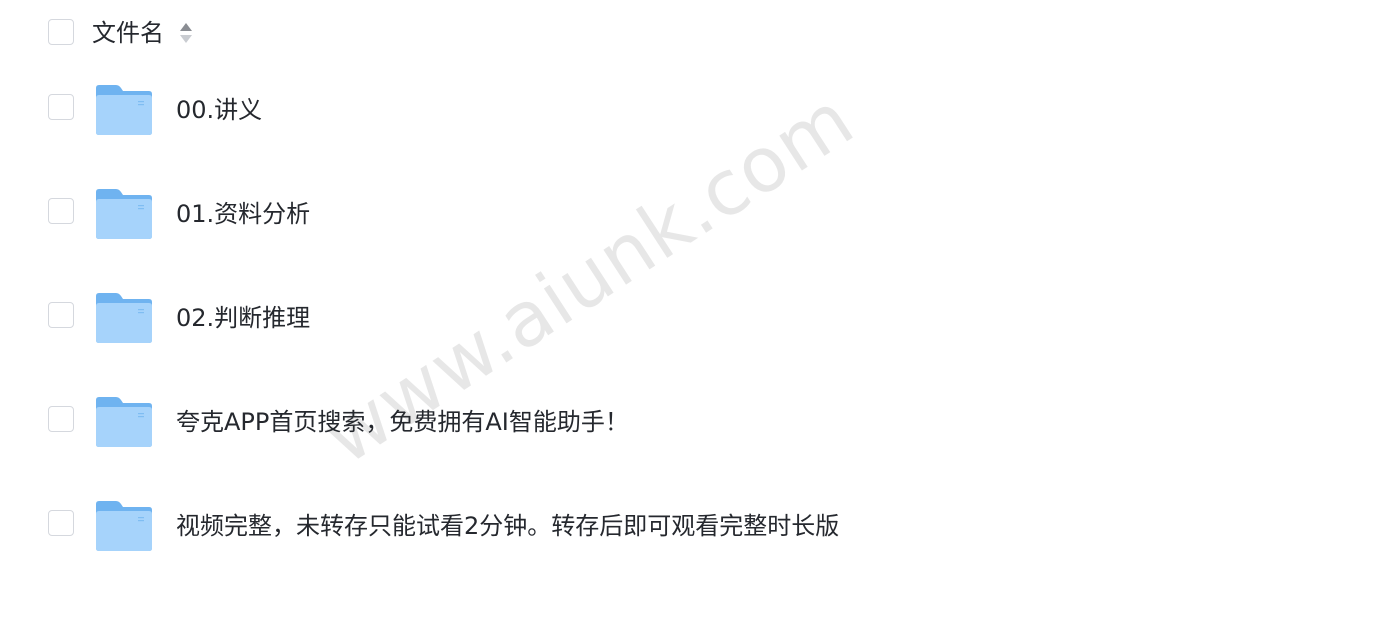 This screenshot has height=622, width=1384. I want to click on column-header-filename: 文件名, so click(128, 33).